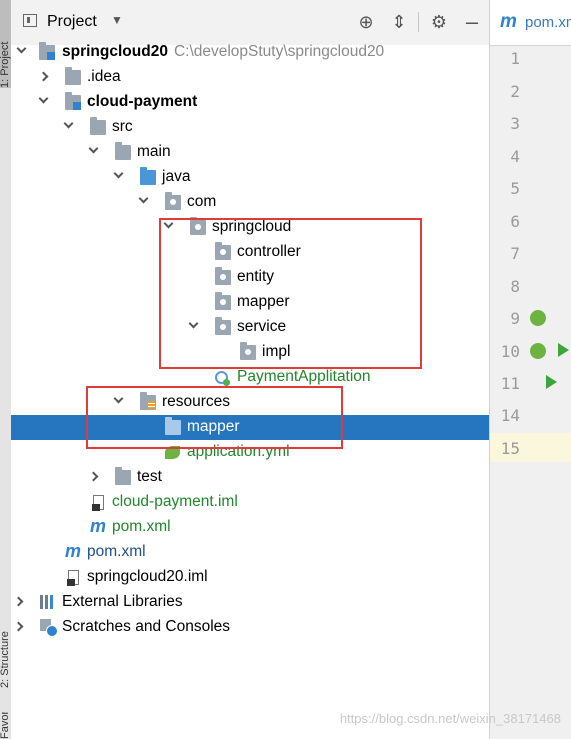 The height and width of the screenshot is (739, 571). I want to click on structure-tool-tab: 2: Structure, so click(5, 642).